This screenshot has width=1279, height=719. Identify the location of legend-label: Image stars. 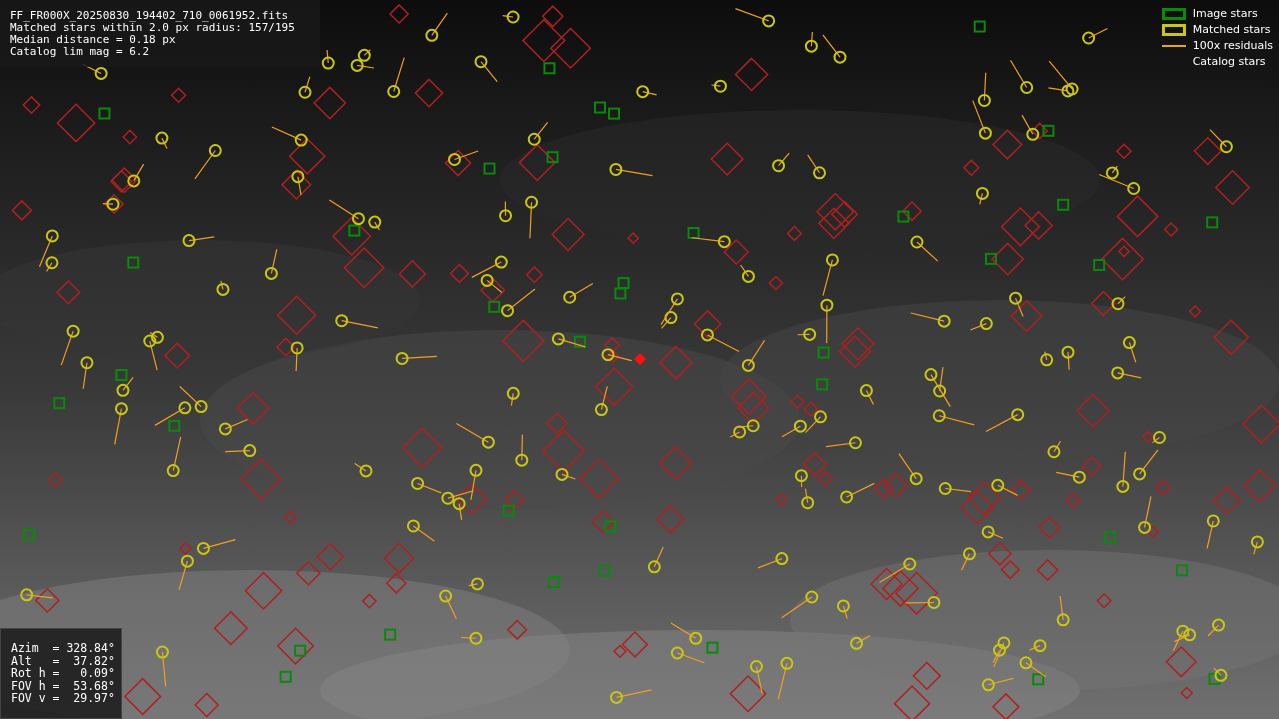
(1225, 13).